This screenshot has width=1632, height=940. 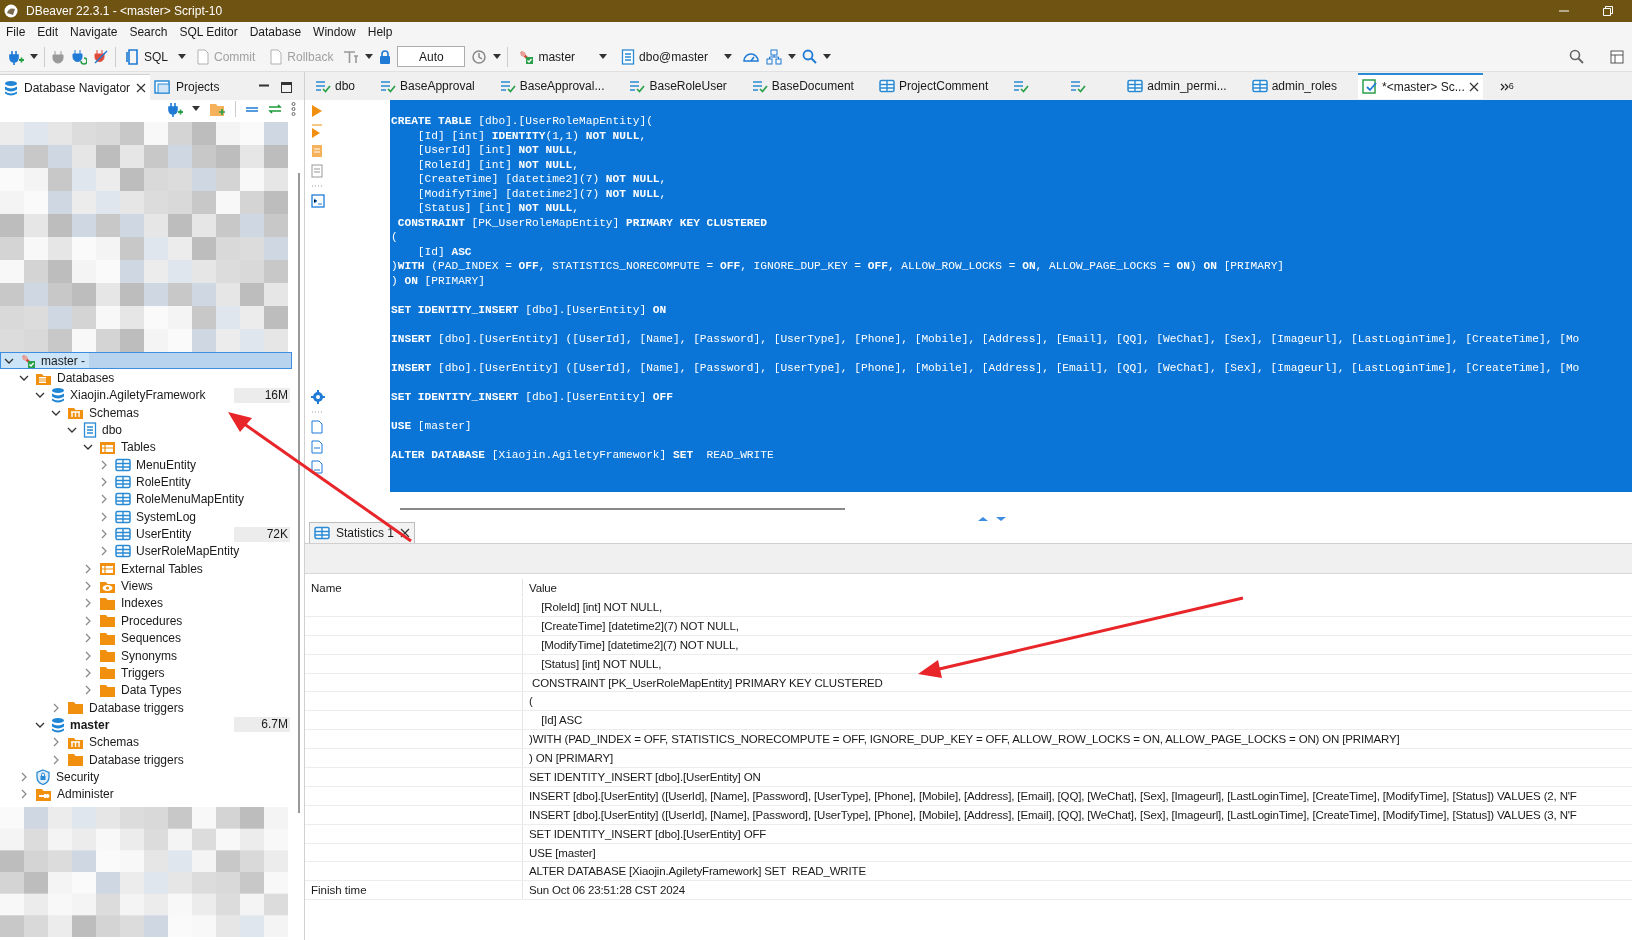 What do you see at coordinates (146, 499) in the screenshot?
I see `tree-item: RoleMenuMapEntity` at bounding box center [146, 499].